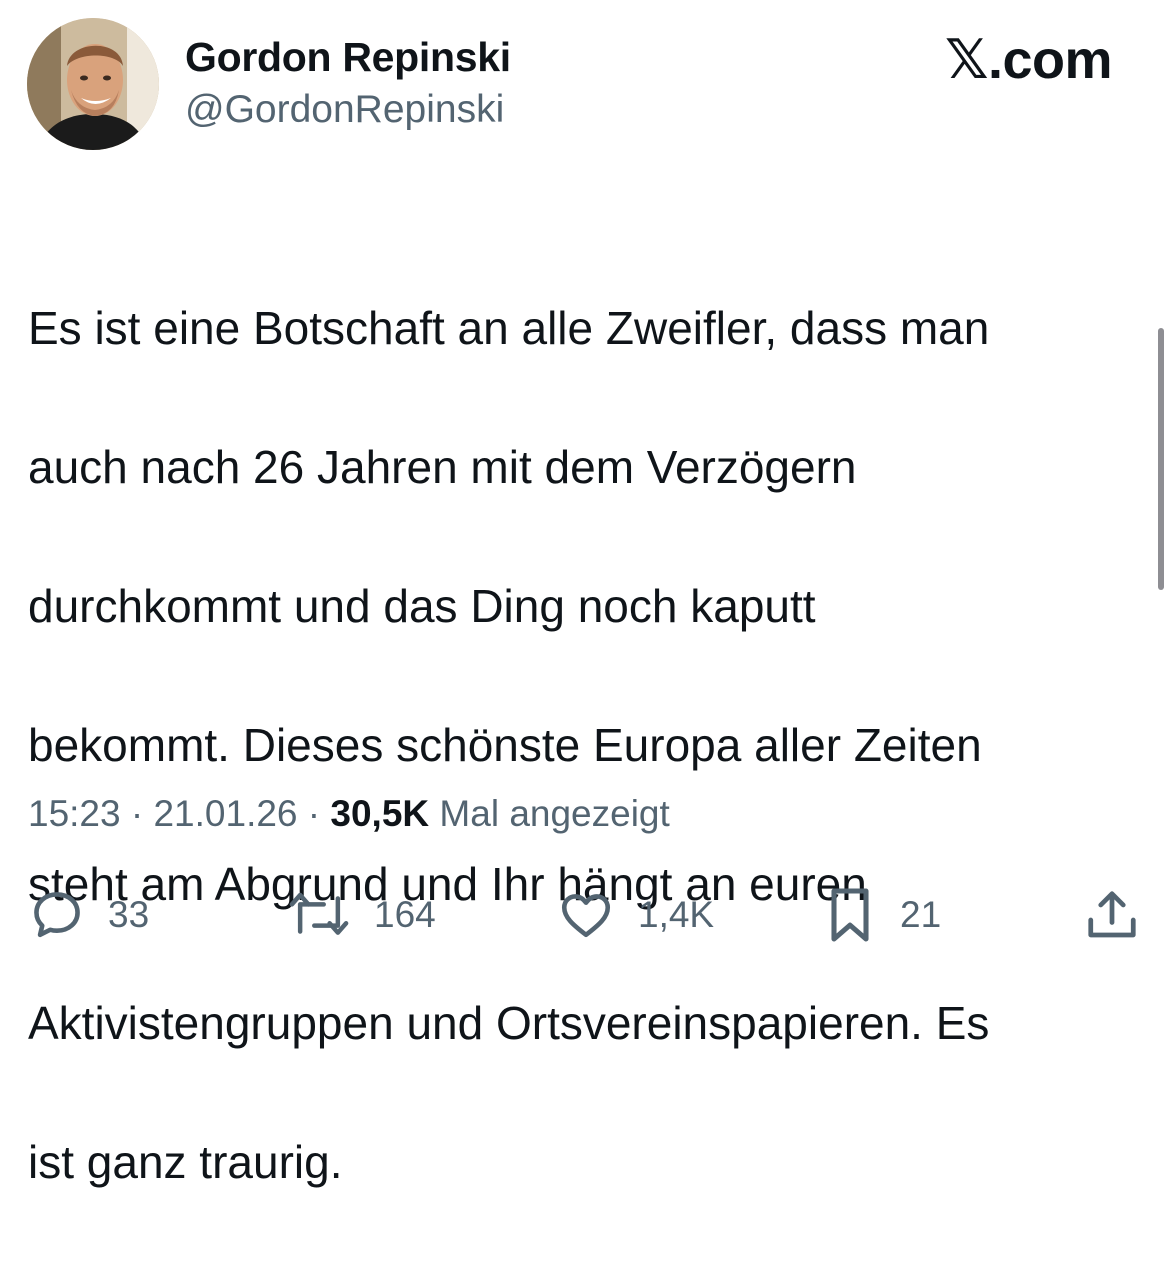 The width and height of the screenshot is (1170, 1267). What do you see at coordinates (361, 915) in the screenshot?
I see `repost-button: 164` at bounding box center [361, 915].